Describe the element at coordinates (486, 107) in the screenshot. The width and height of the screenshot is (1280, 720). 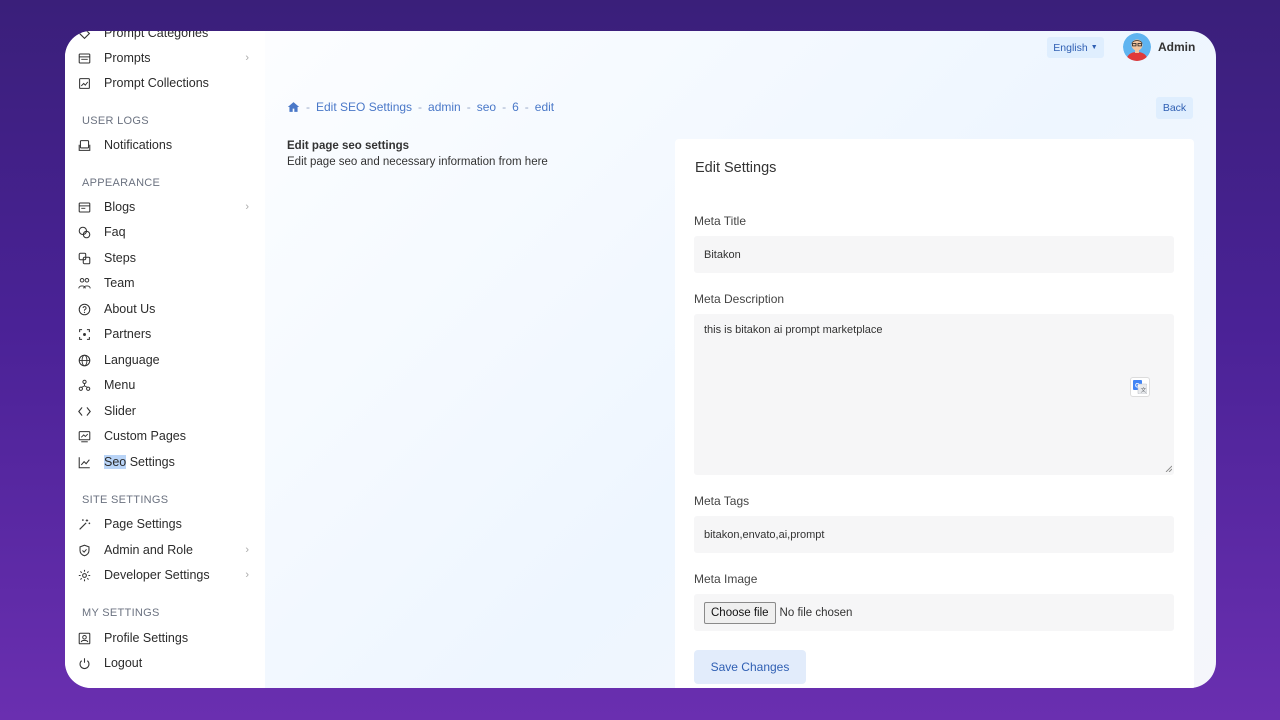
I see `breadcrumb-seo: seo` at that location.